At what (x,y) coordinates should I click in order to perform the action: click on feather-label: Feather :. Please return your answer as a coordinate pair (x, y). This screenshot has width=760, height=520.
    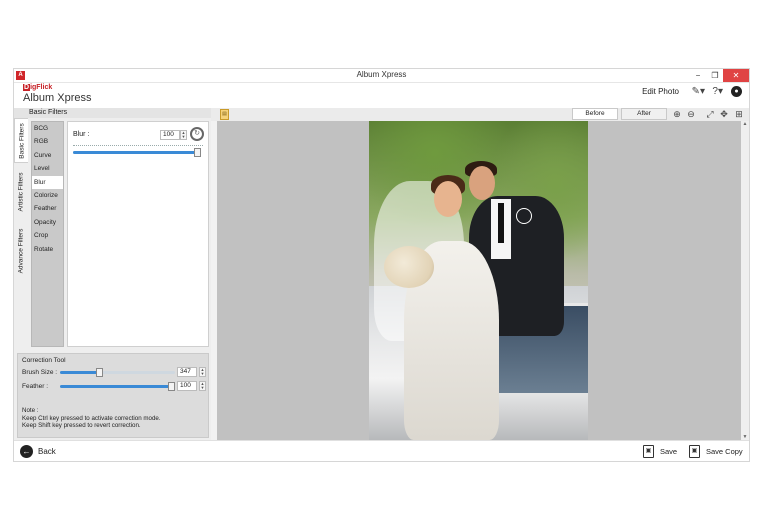
    Looking at the image, I should click on (35, 386).